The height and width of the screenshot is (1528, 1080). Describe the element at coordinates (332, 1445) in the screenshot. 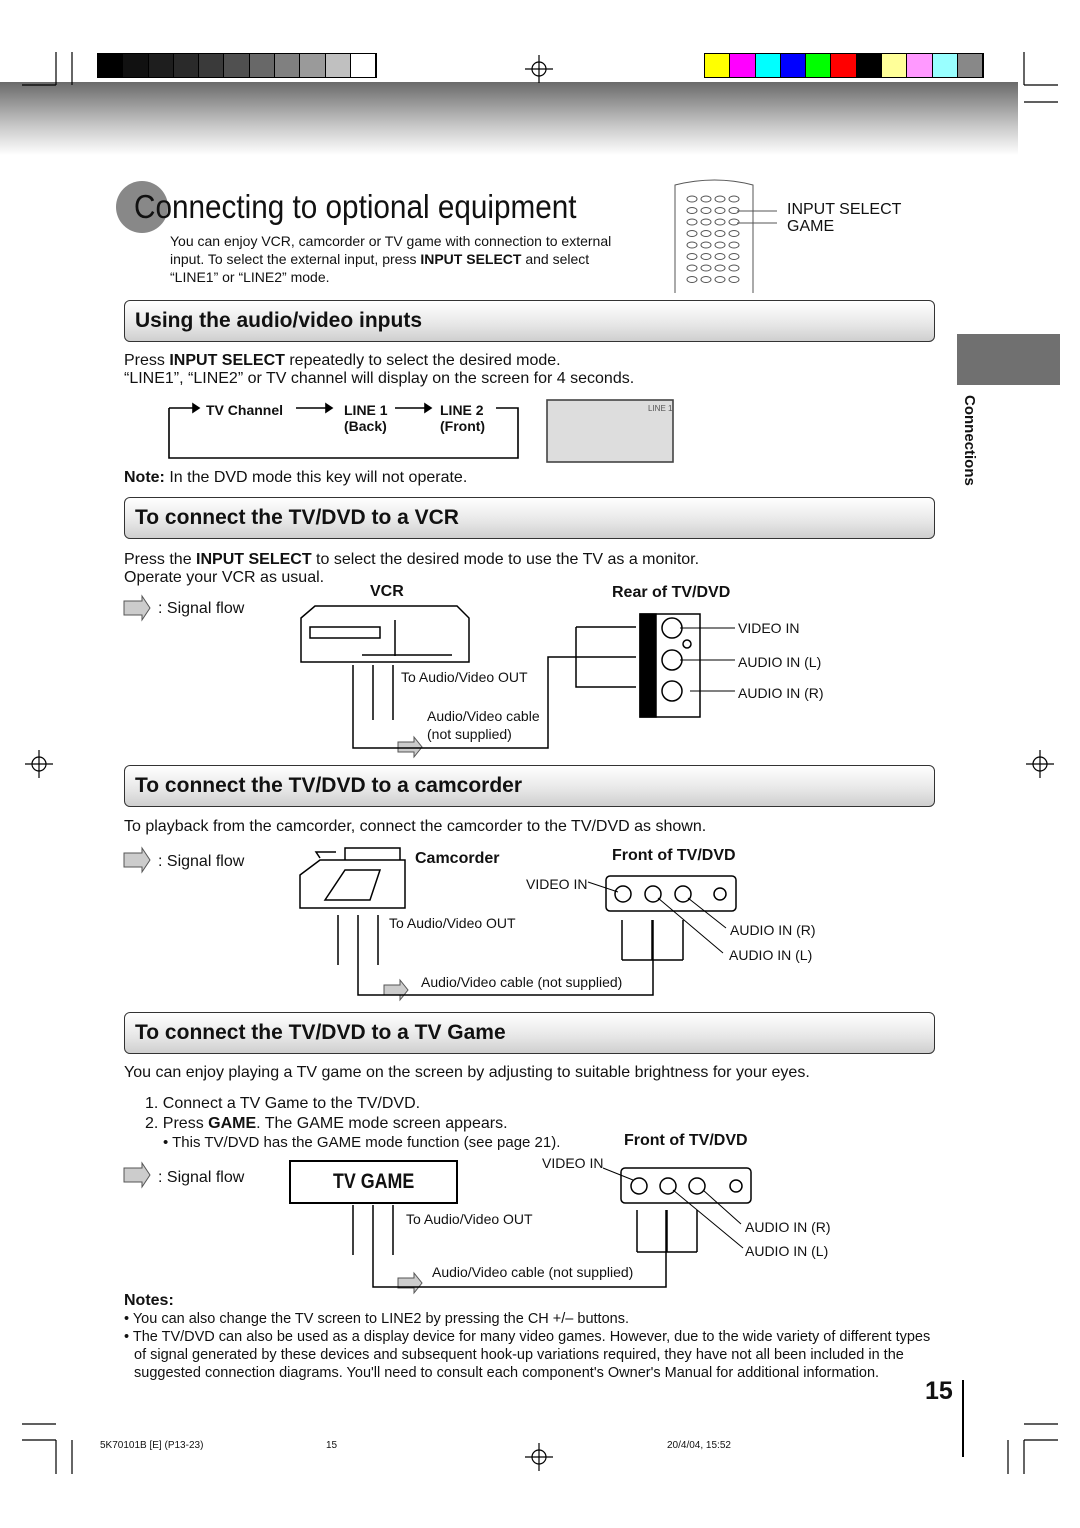

I see `footer-page: 15` at that location.